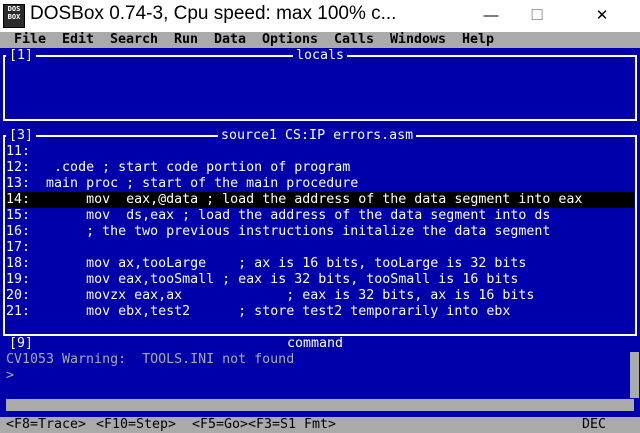 The image size is (640, 433). I want to click on dosbox-app-icon: DOS BOX, so click(14, 16).